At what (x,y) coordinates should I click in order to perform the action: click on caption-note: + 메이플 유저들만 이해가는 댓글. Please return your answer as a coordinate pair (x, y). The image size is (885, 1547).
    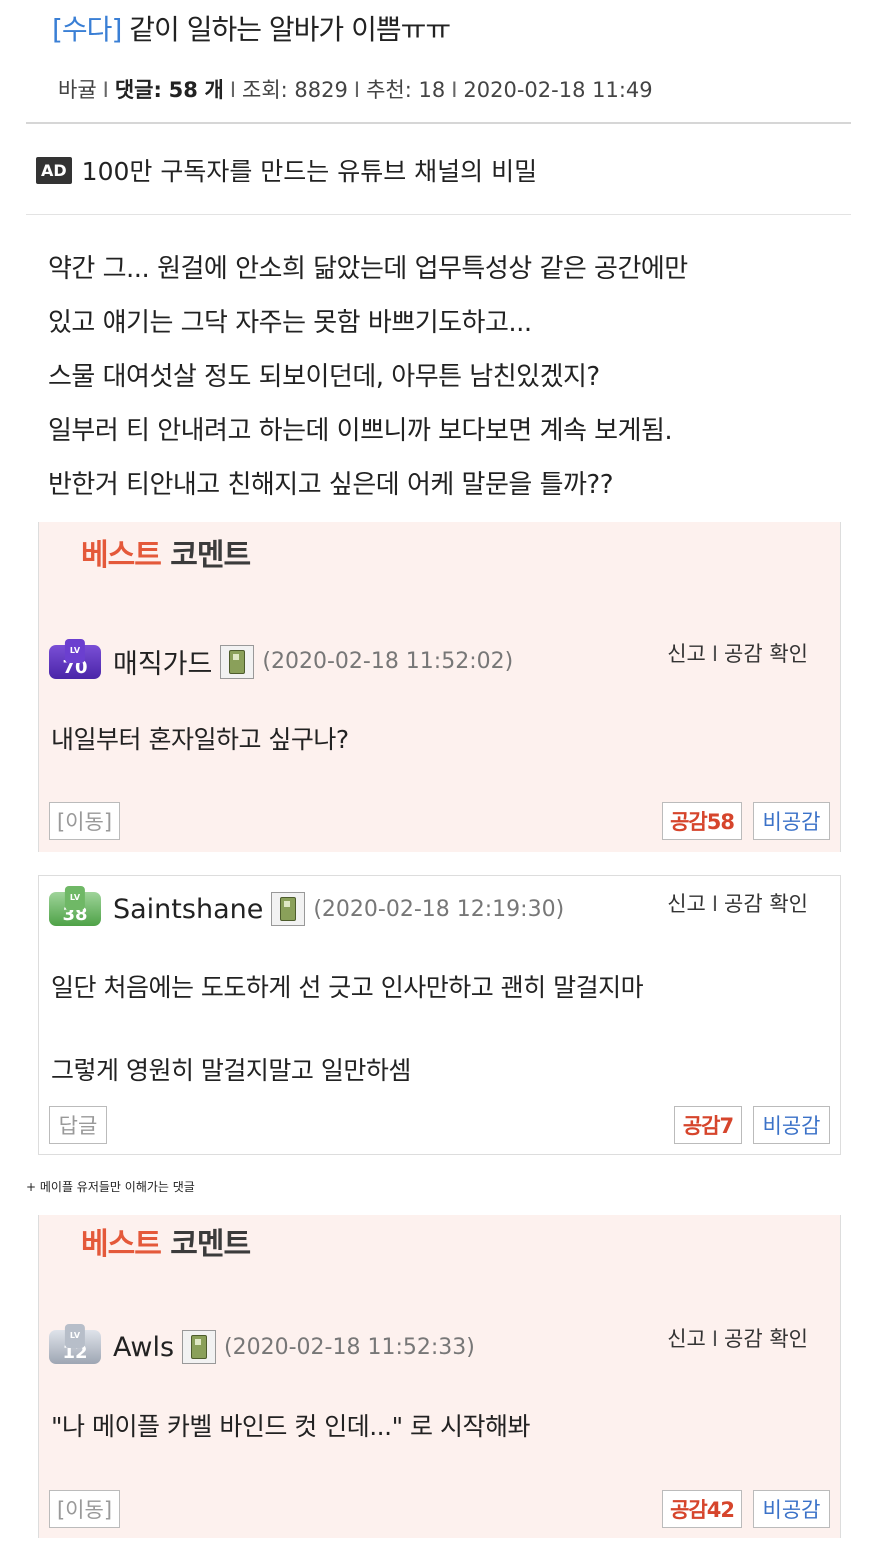
    Looking at the image, I should click on (110, 1187).